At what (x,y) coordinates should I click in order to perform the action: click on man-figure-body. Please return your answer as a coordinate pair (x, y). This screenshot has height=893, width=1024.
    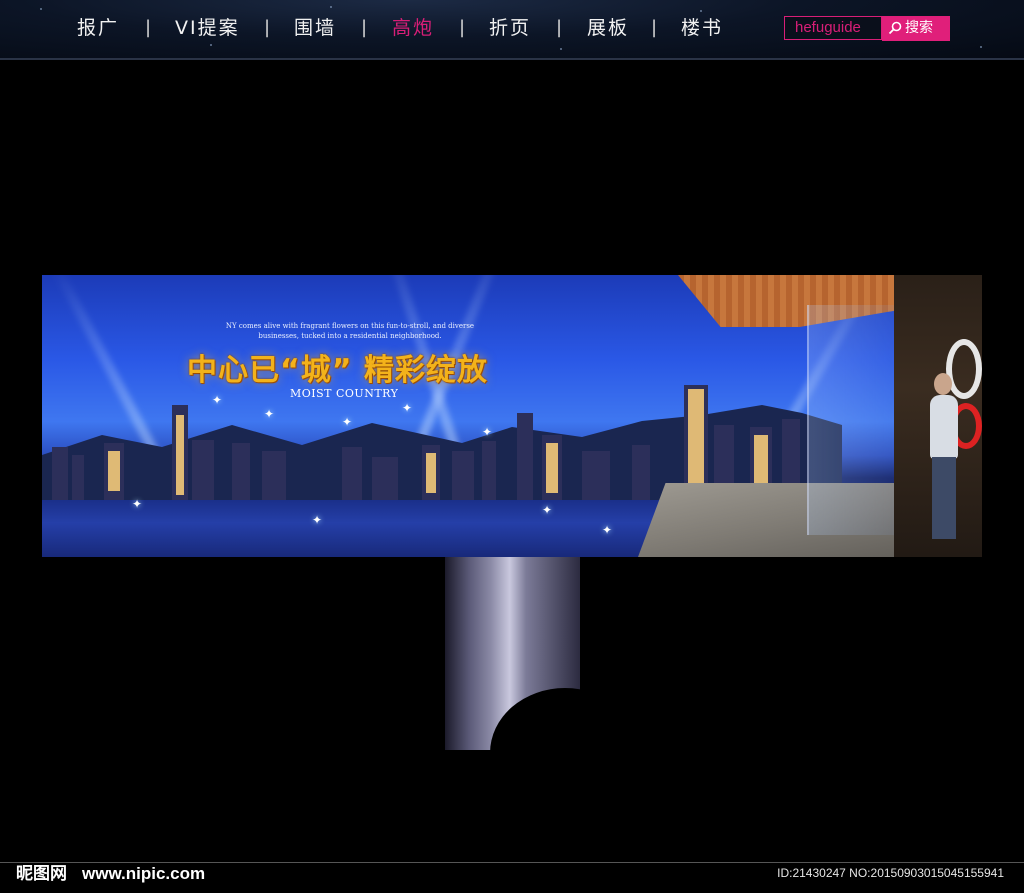
    Looking at the image, I should click on (944, 427).